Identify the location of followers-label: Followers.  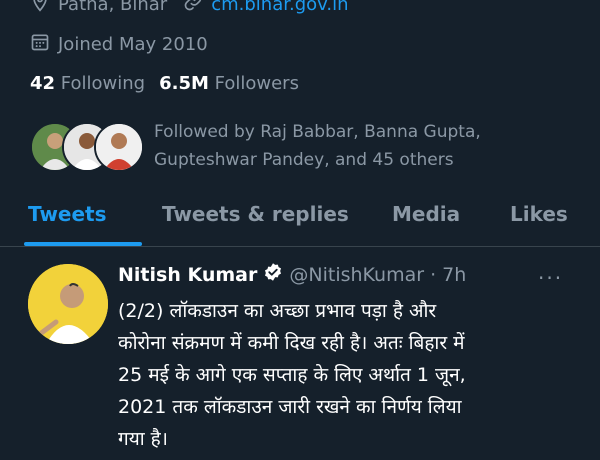
(256, 83).